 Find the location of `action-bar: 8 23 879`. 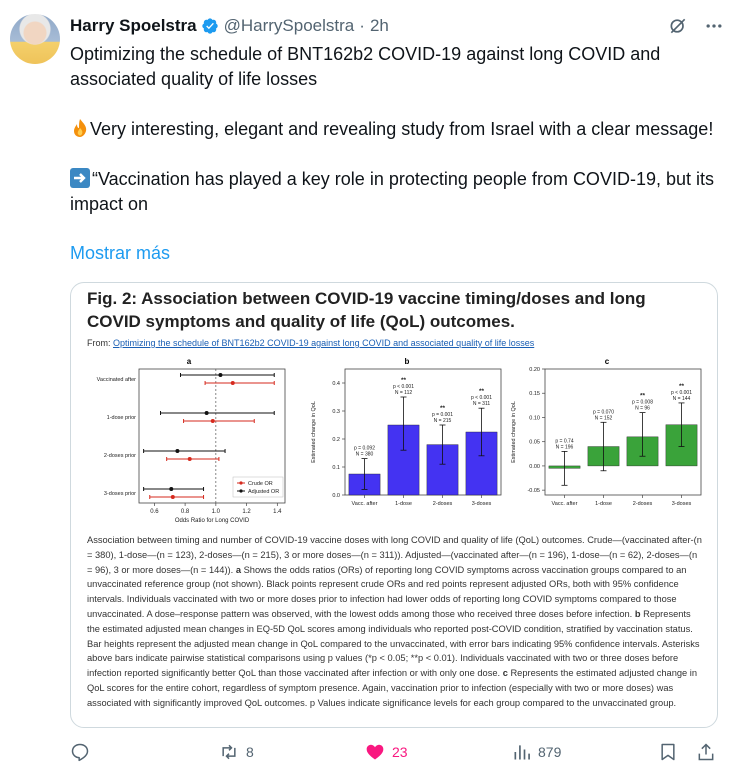

action-bar: 8 23 879 is located at coordinates (394, 755).